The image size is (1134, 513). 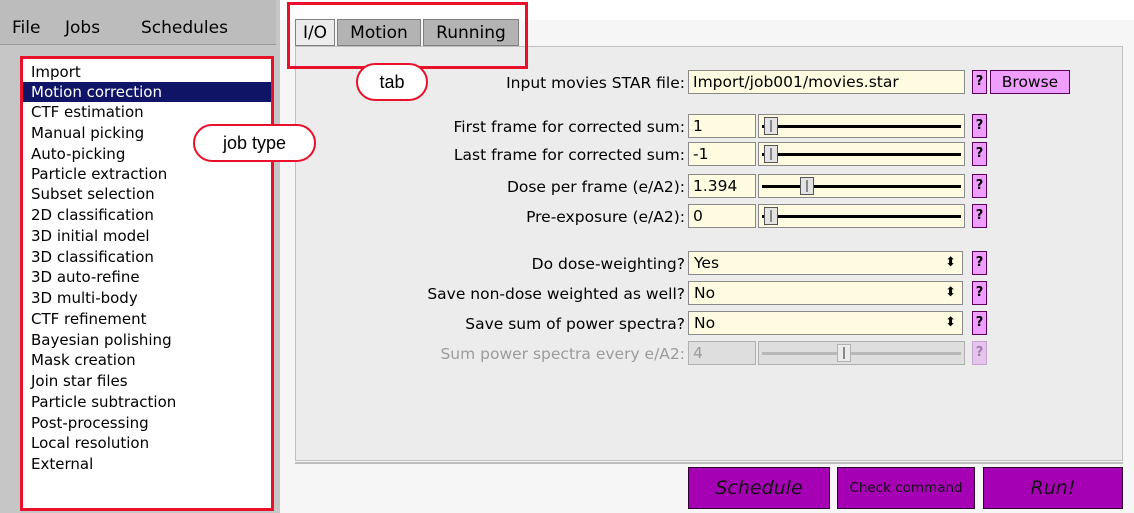 I want to click on check-command-button: Check command, so click(x=906, y=488).